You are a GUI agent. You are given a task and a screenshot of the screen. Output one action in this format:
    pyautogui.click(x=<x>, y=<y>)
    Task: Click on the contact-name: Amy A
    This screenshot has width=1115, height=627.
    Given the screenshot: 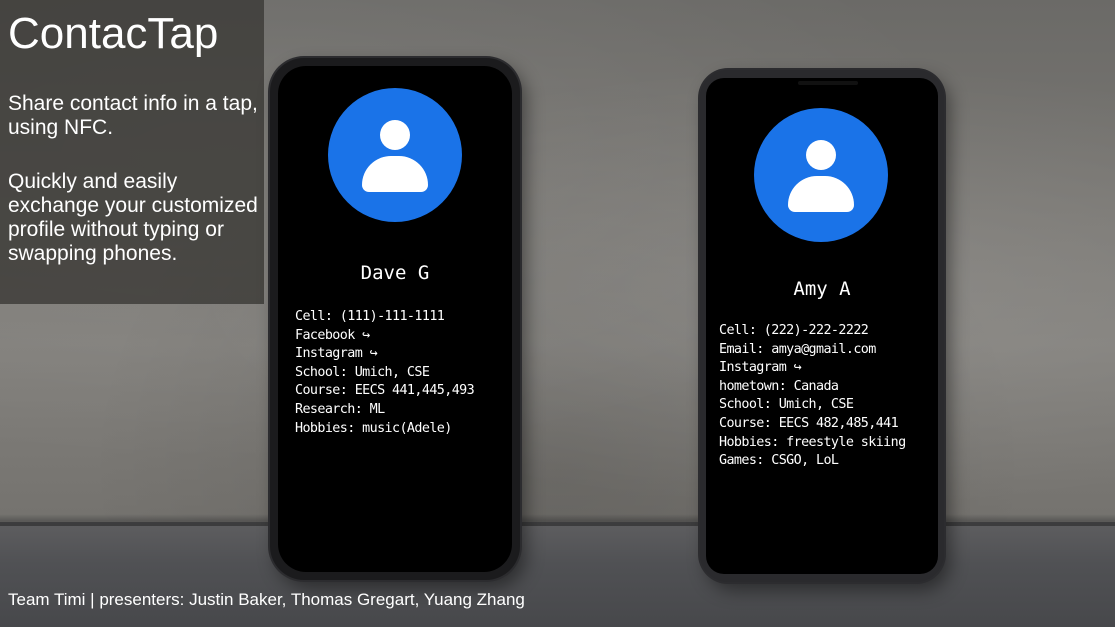 What is the action you would take?
    pyautogui.click(x=822, y=289)
    